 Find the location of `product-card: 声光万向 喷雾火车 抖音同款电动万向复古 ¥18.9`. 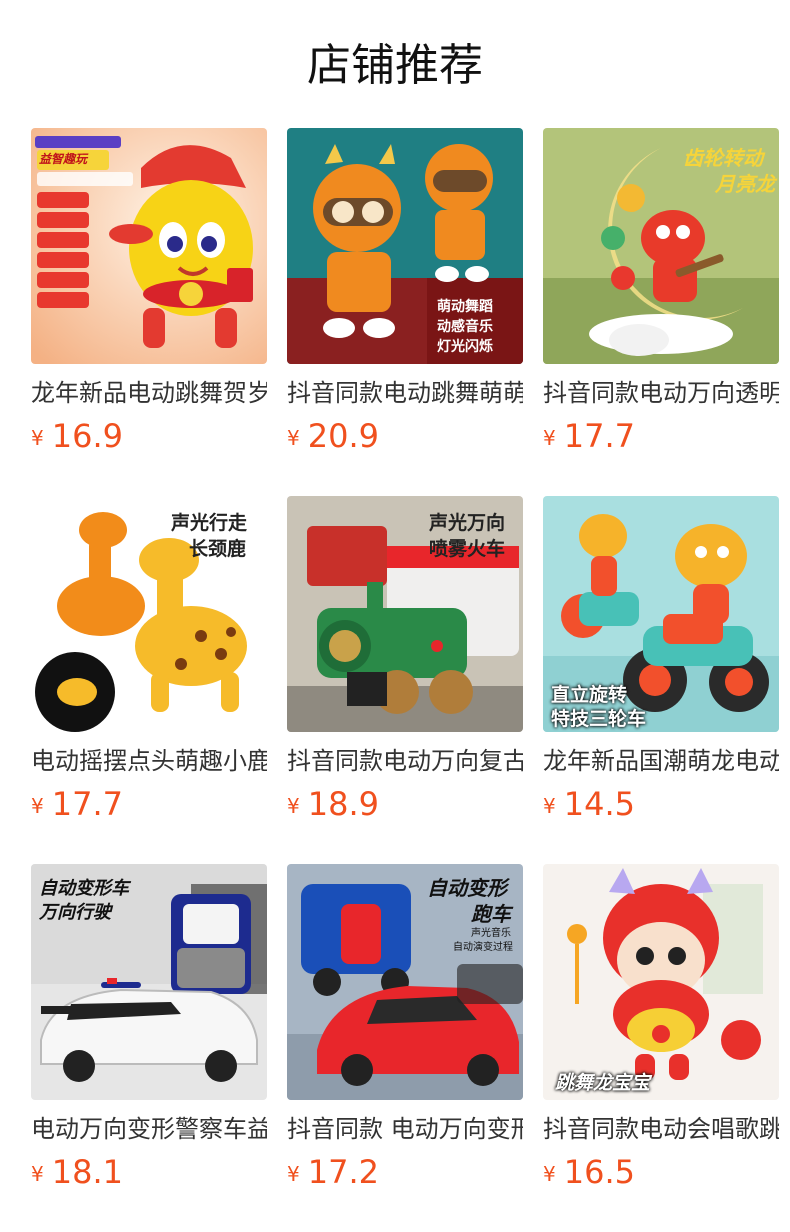

product-card: 声光万向 喷雾火车 抖音同款电动万向复古 ¥18.9 is located at coordinates (405, 664).